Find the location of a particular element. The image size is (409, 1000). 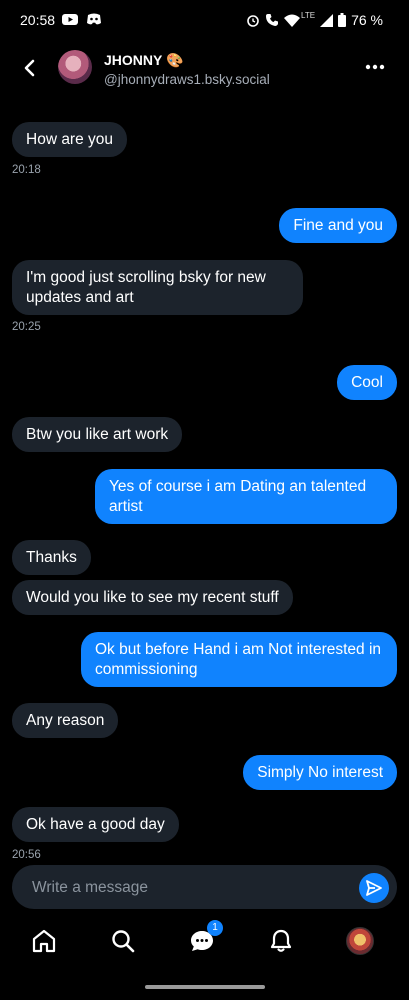

tab-notifications is located at coordinates (281, 941).